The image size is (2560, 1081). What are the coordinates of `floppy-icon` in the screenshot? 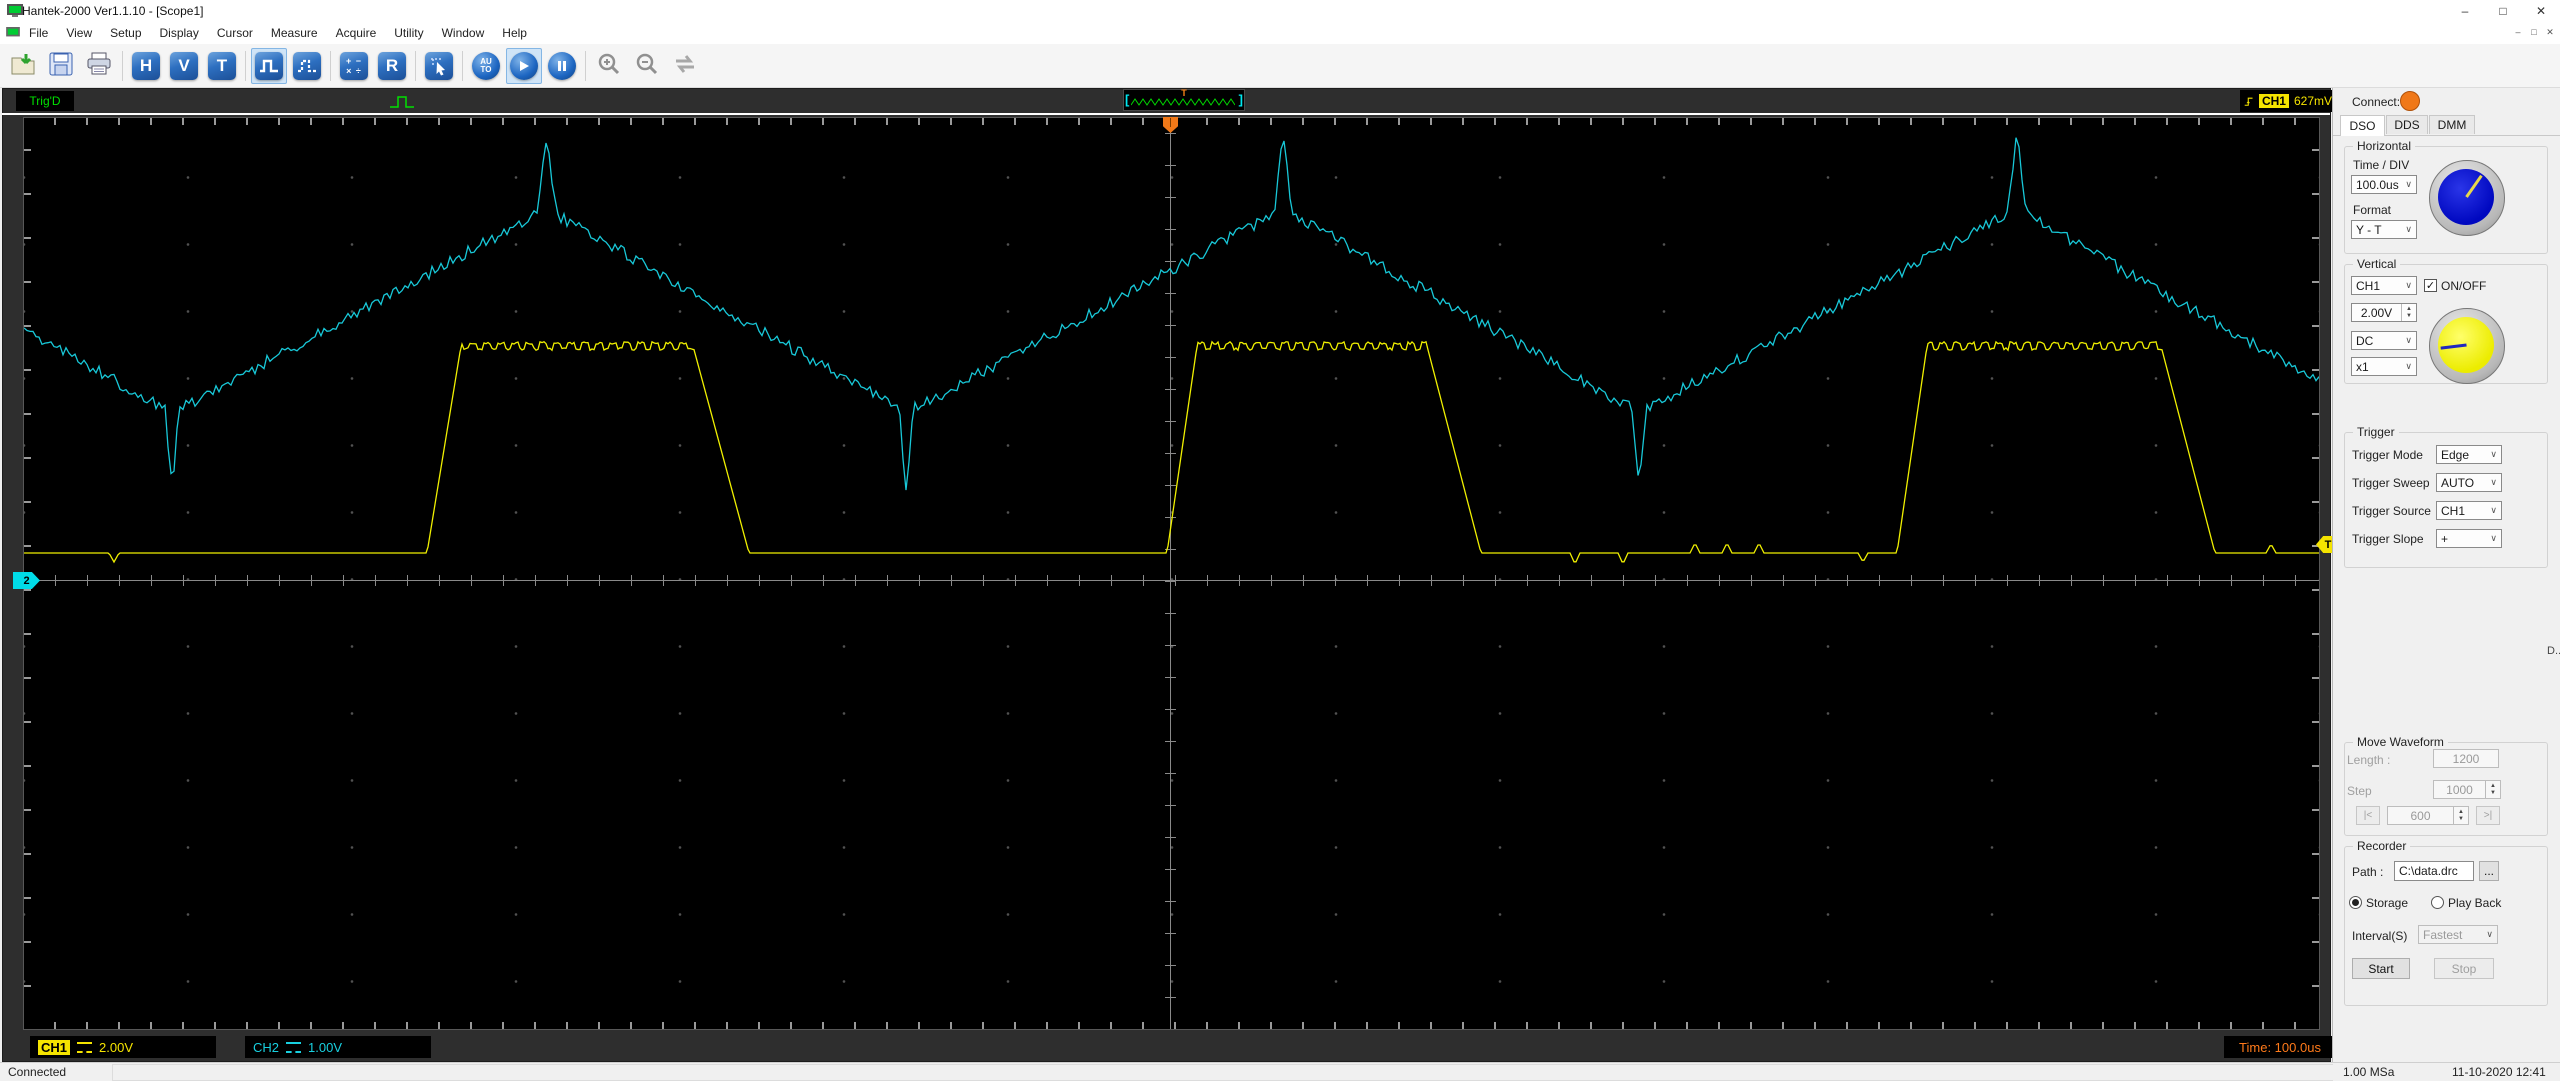 It's located at (61, 65).